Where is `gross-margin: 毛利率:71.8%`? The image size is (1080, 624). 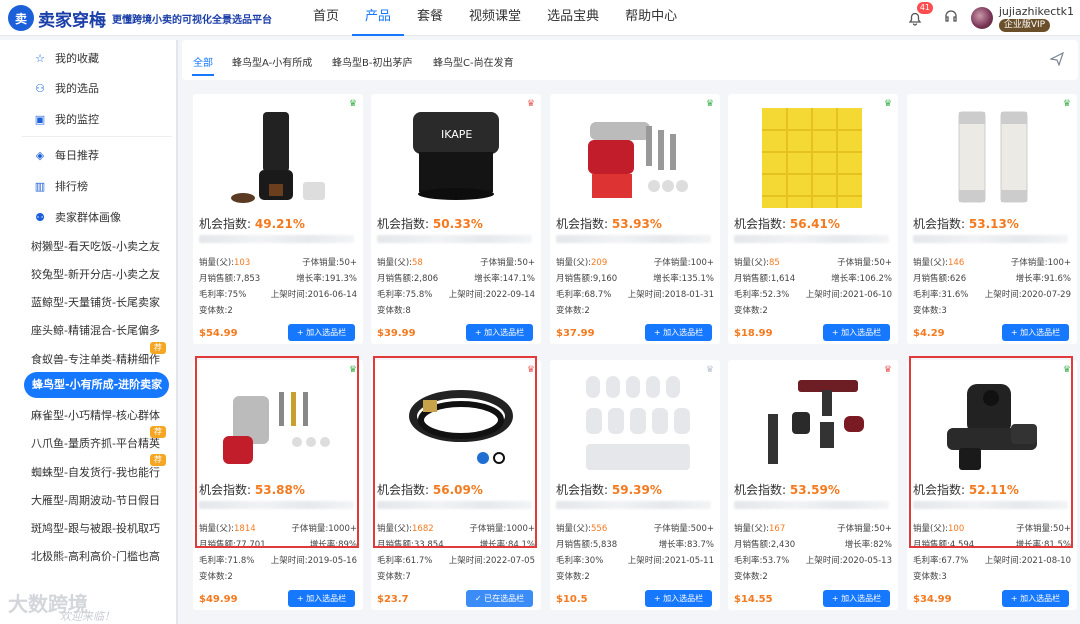 gross-margin: 毛利率:71.8% is located at coordinates (227, 561).